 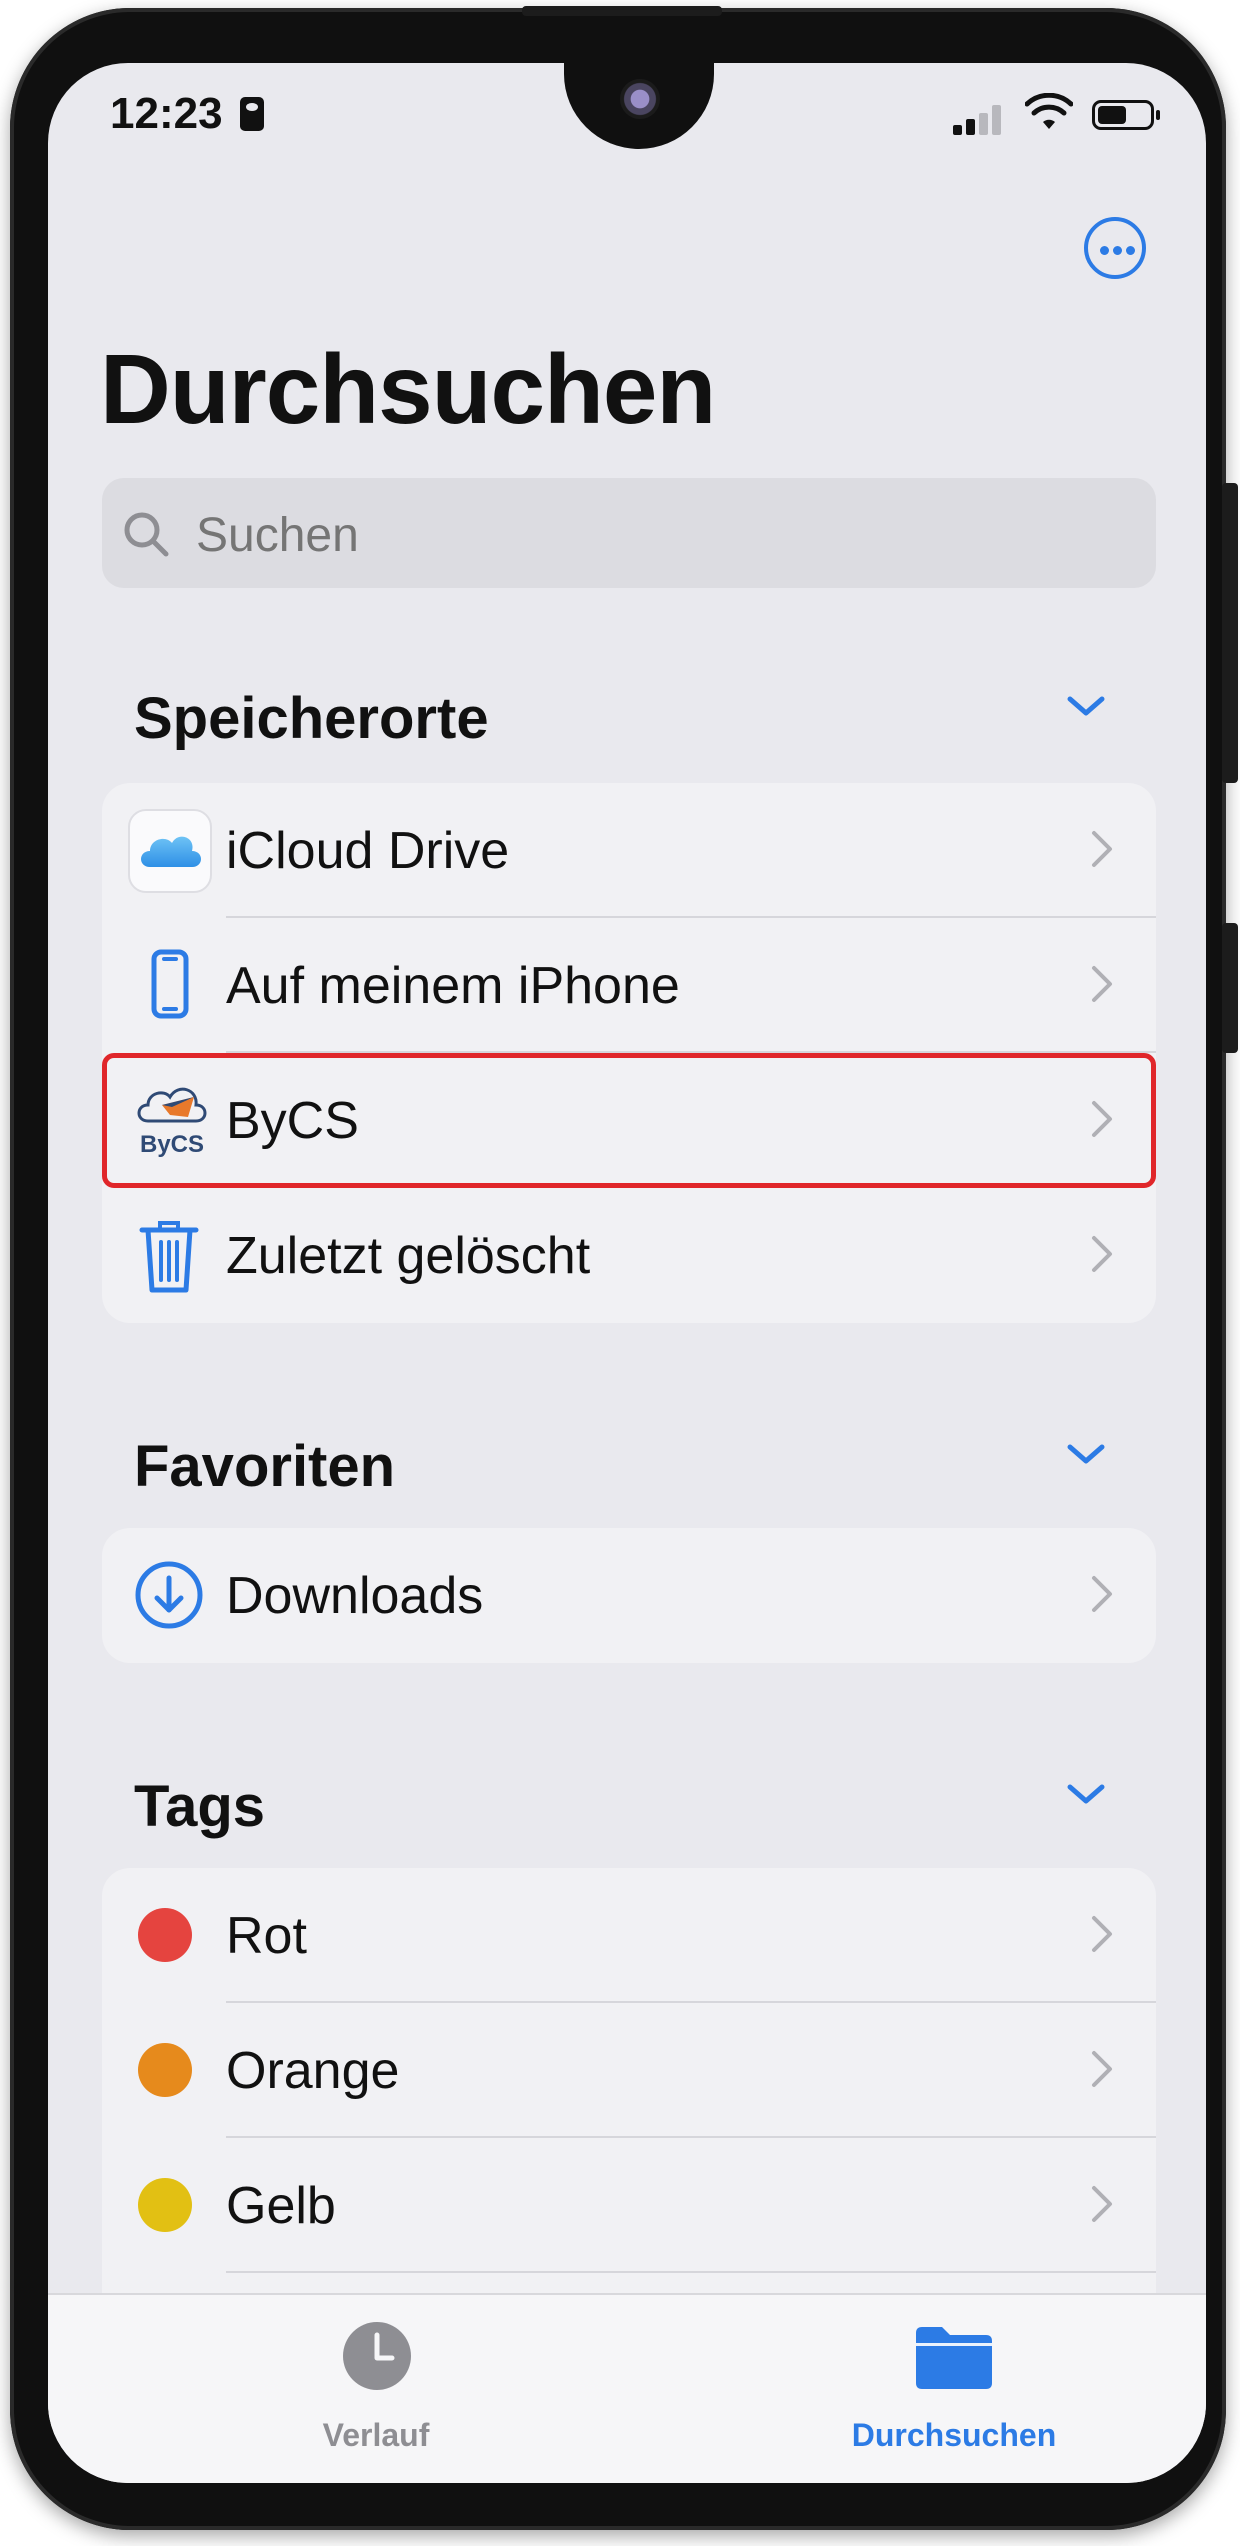 I want to click on list-item-label: Zuletzt gelöscht, so click(x=408, y=1256).